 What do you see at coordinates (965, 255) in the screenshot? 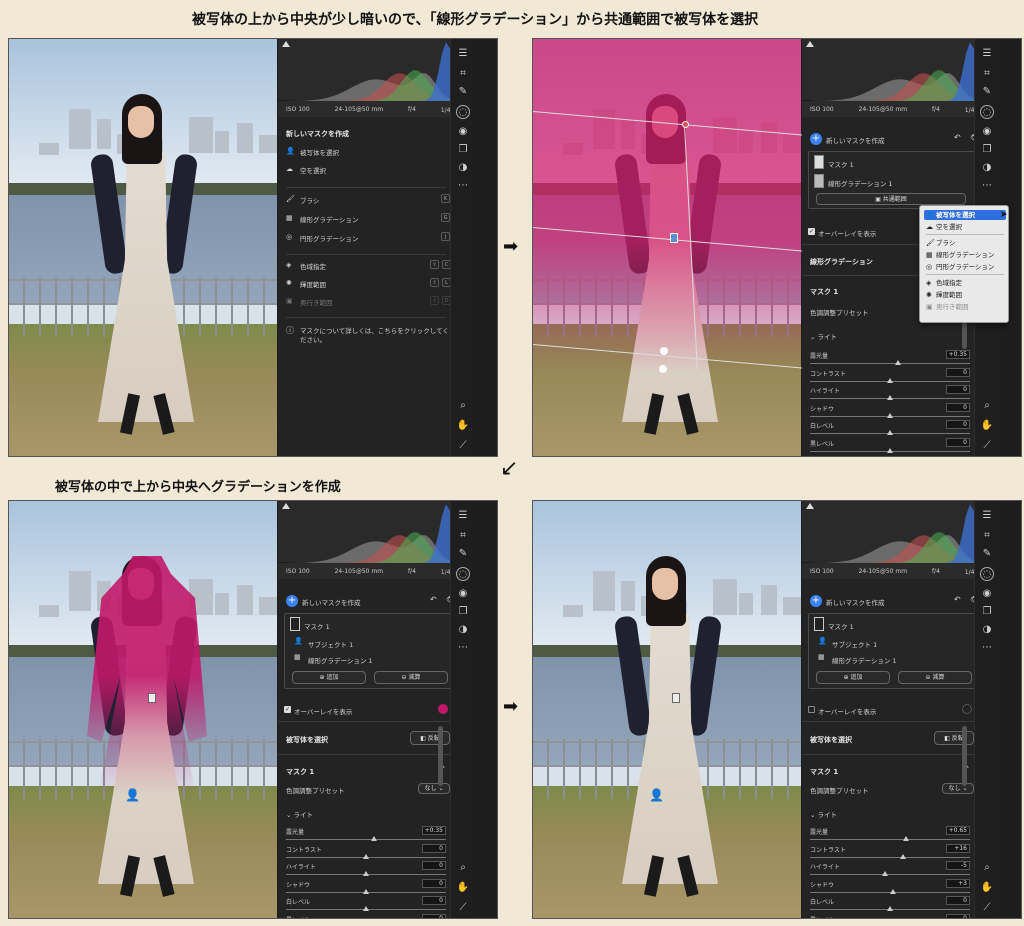
I see `popup-item-3: ▦ 線形グラデーション` at bounding box center [965, 255].